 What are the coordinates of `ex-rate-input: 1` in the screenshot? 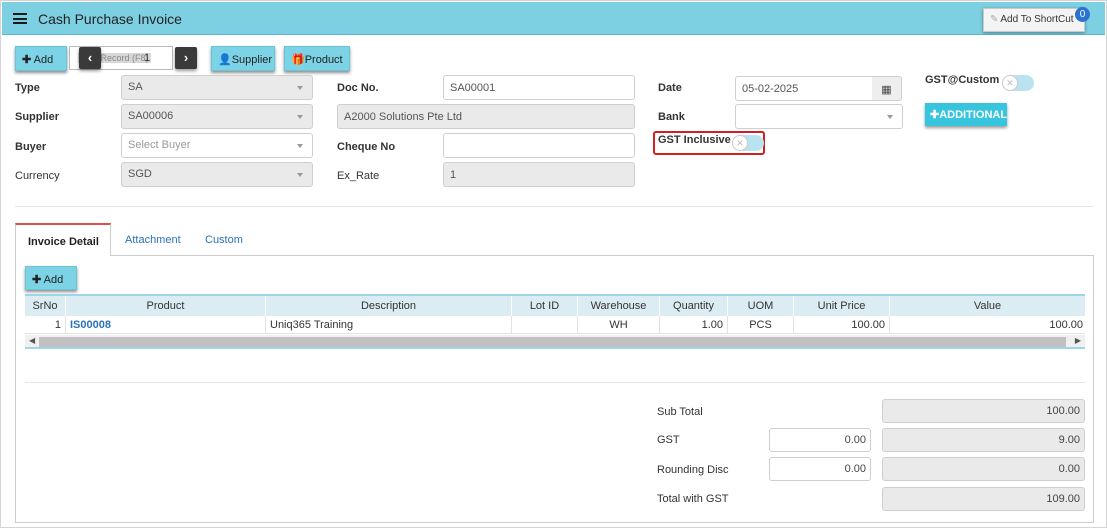 It's located at (539, 174).